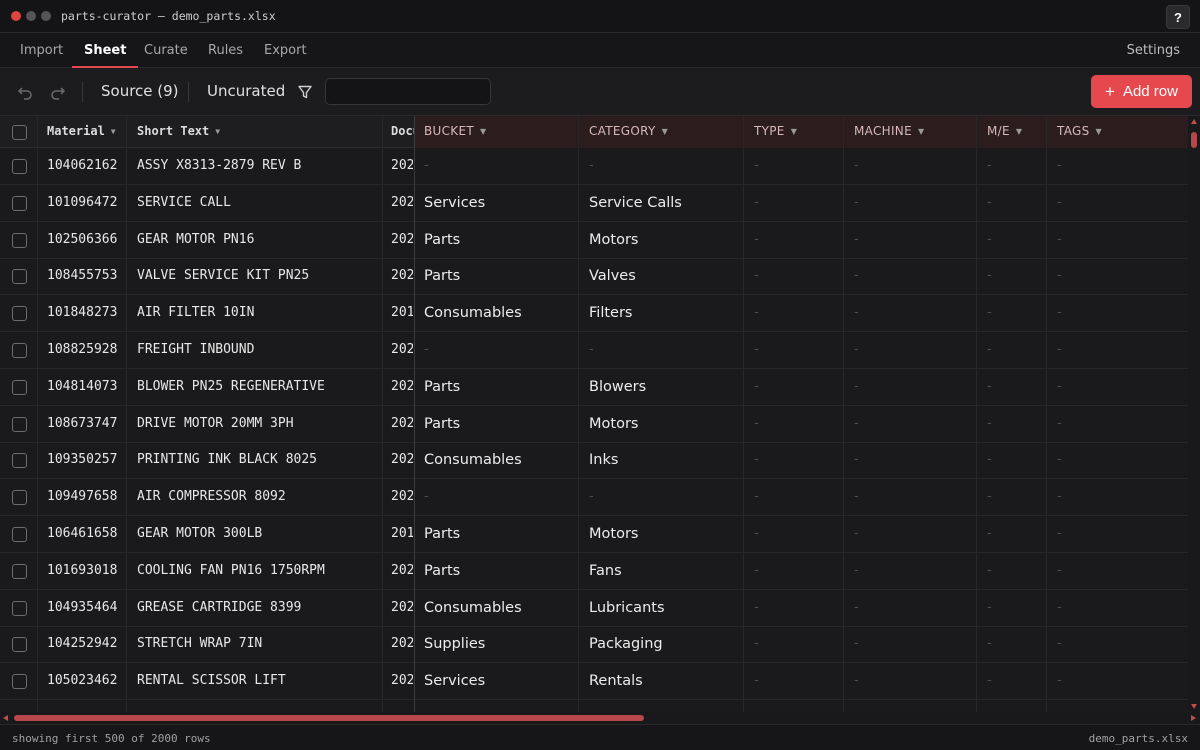  Describe the element at coordinates (257, 644) in the screenshot. I see `cell-short-text: STRETCH WRAP 7IN` at that location.